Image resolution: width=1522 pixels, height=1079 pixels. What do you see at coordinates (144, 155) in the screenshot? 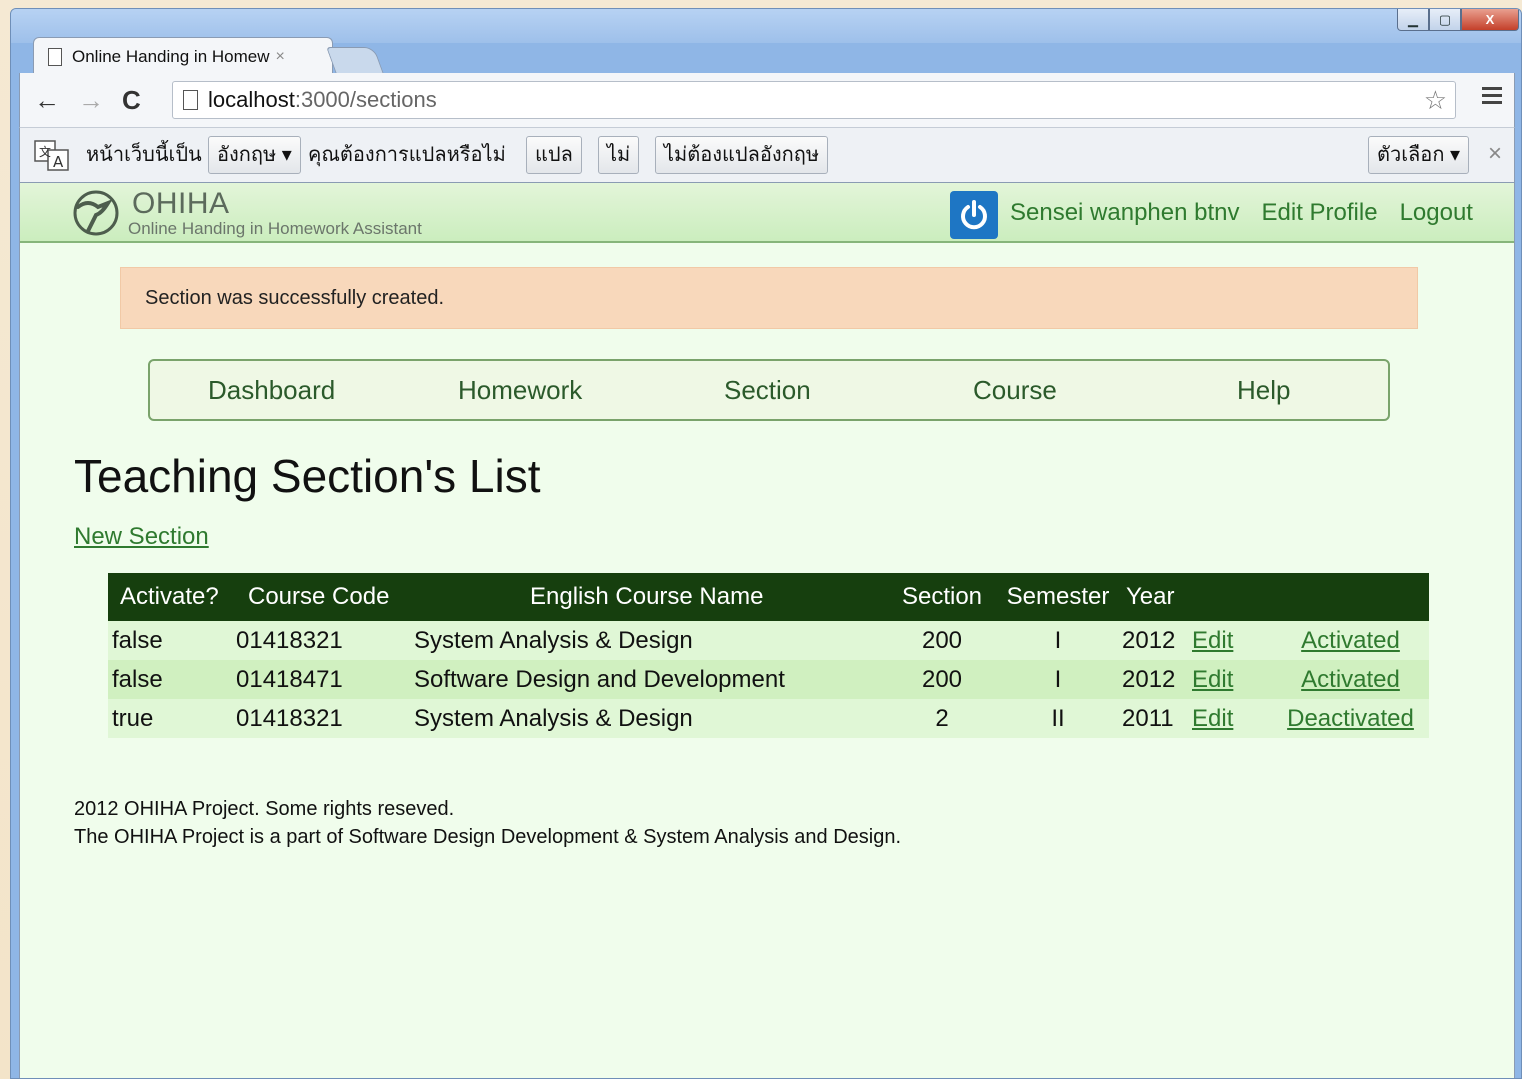
I see `translate-prompt-label: หน้าเว็บนี้เป็น` at bounding box center [144, 155].